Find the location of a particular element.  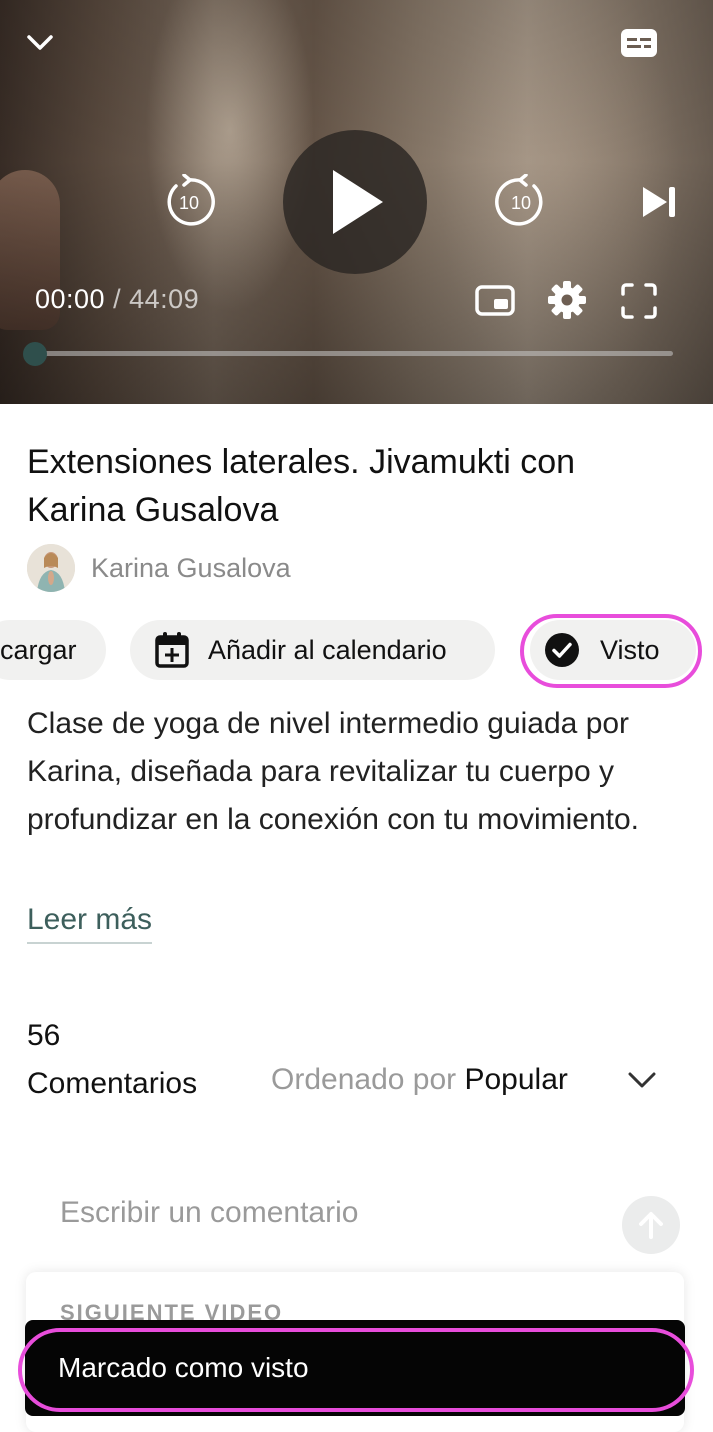

captions-icon is located at coordinates (639, 43).